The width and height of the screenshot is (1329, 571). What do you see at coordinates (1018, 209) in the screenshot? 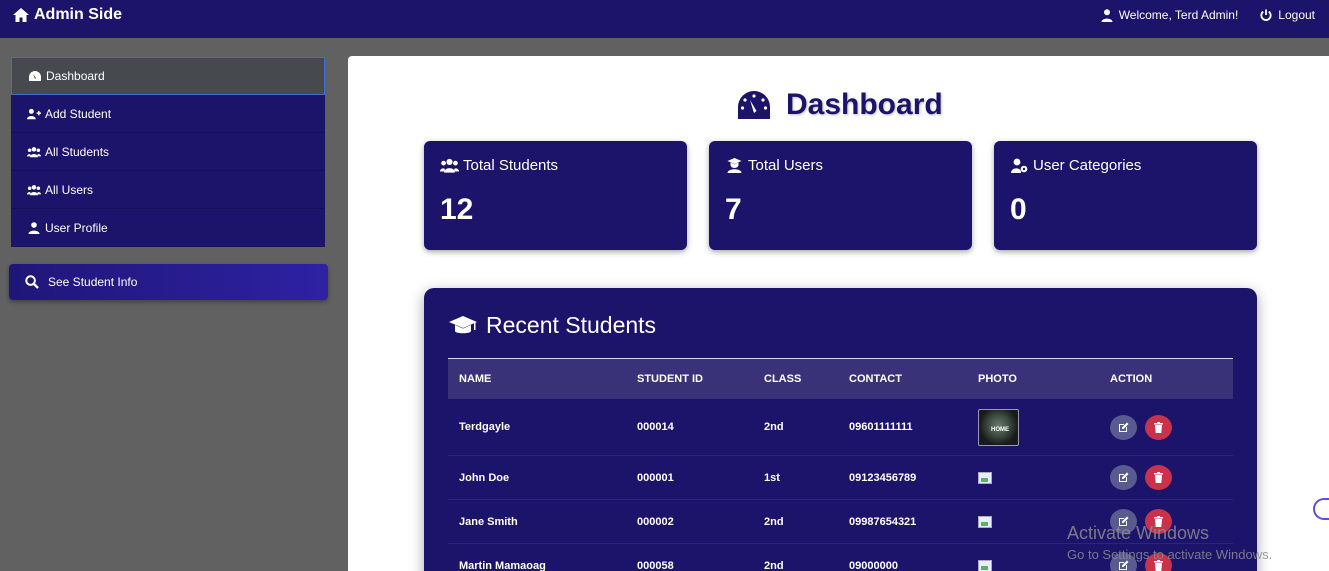
I see `card-value: 0` at bounding box center [1018, 209].